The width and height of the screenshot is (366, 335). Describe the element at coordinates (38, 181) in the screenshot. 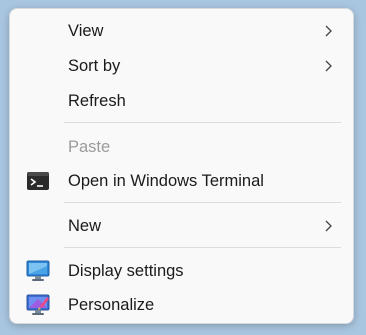

I see `terminal-icon` at that location.